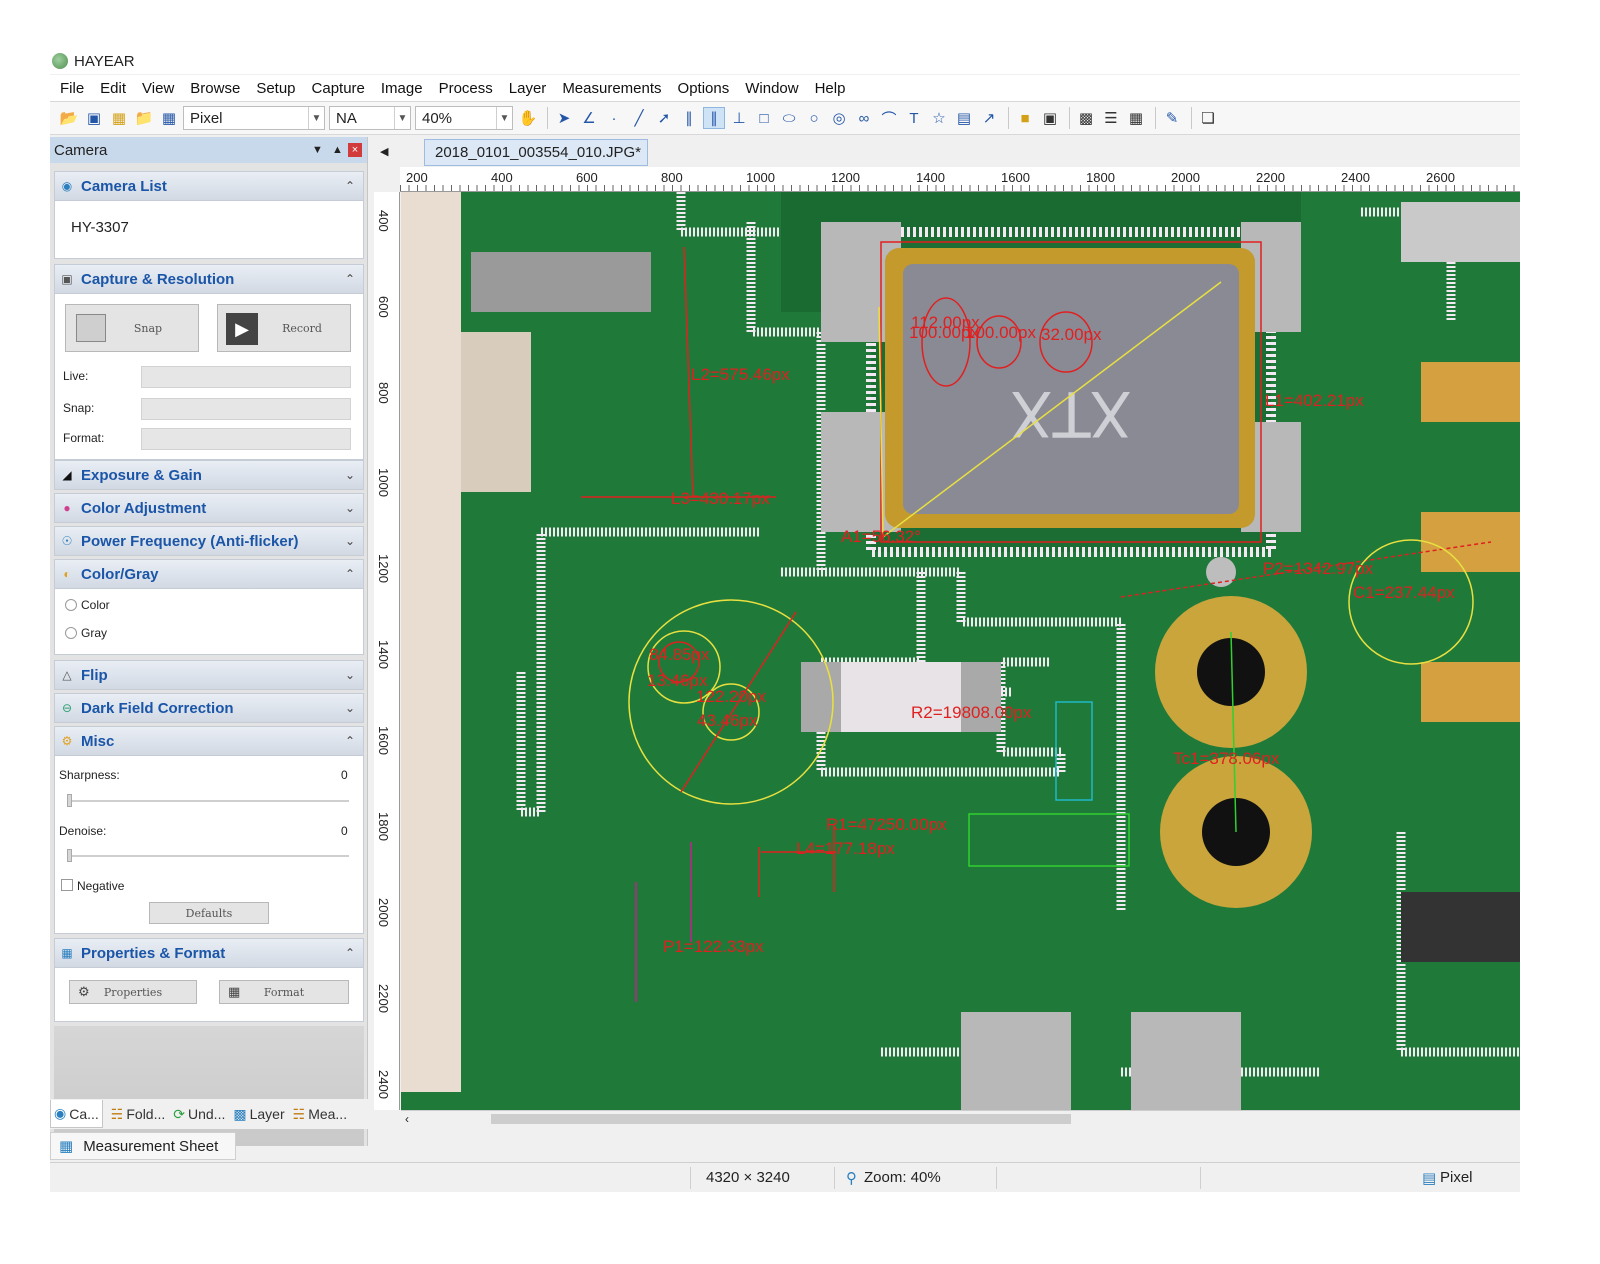 The height and width of the screenshot is (1264, 1600). I want to click on format-button: ▦ Format, so click(284, 992).